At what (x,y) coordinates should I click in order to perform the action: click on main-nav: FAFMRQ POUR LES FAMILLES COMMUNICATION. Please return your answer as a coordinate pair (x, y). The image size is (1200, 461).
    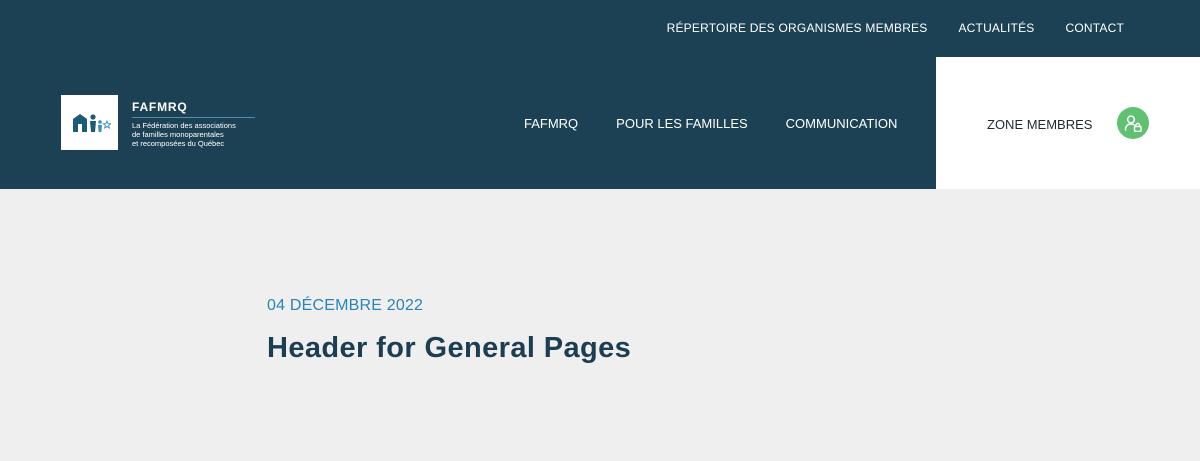
    Looking at the image, I should click on (710, 123).